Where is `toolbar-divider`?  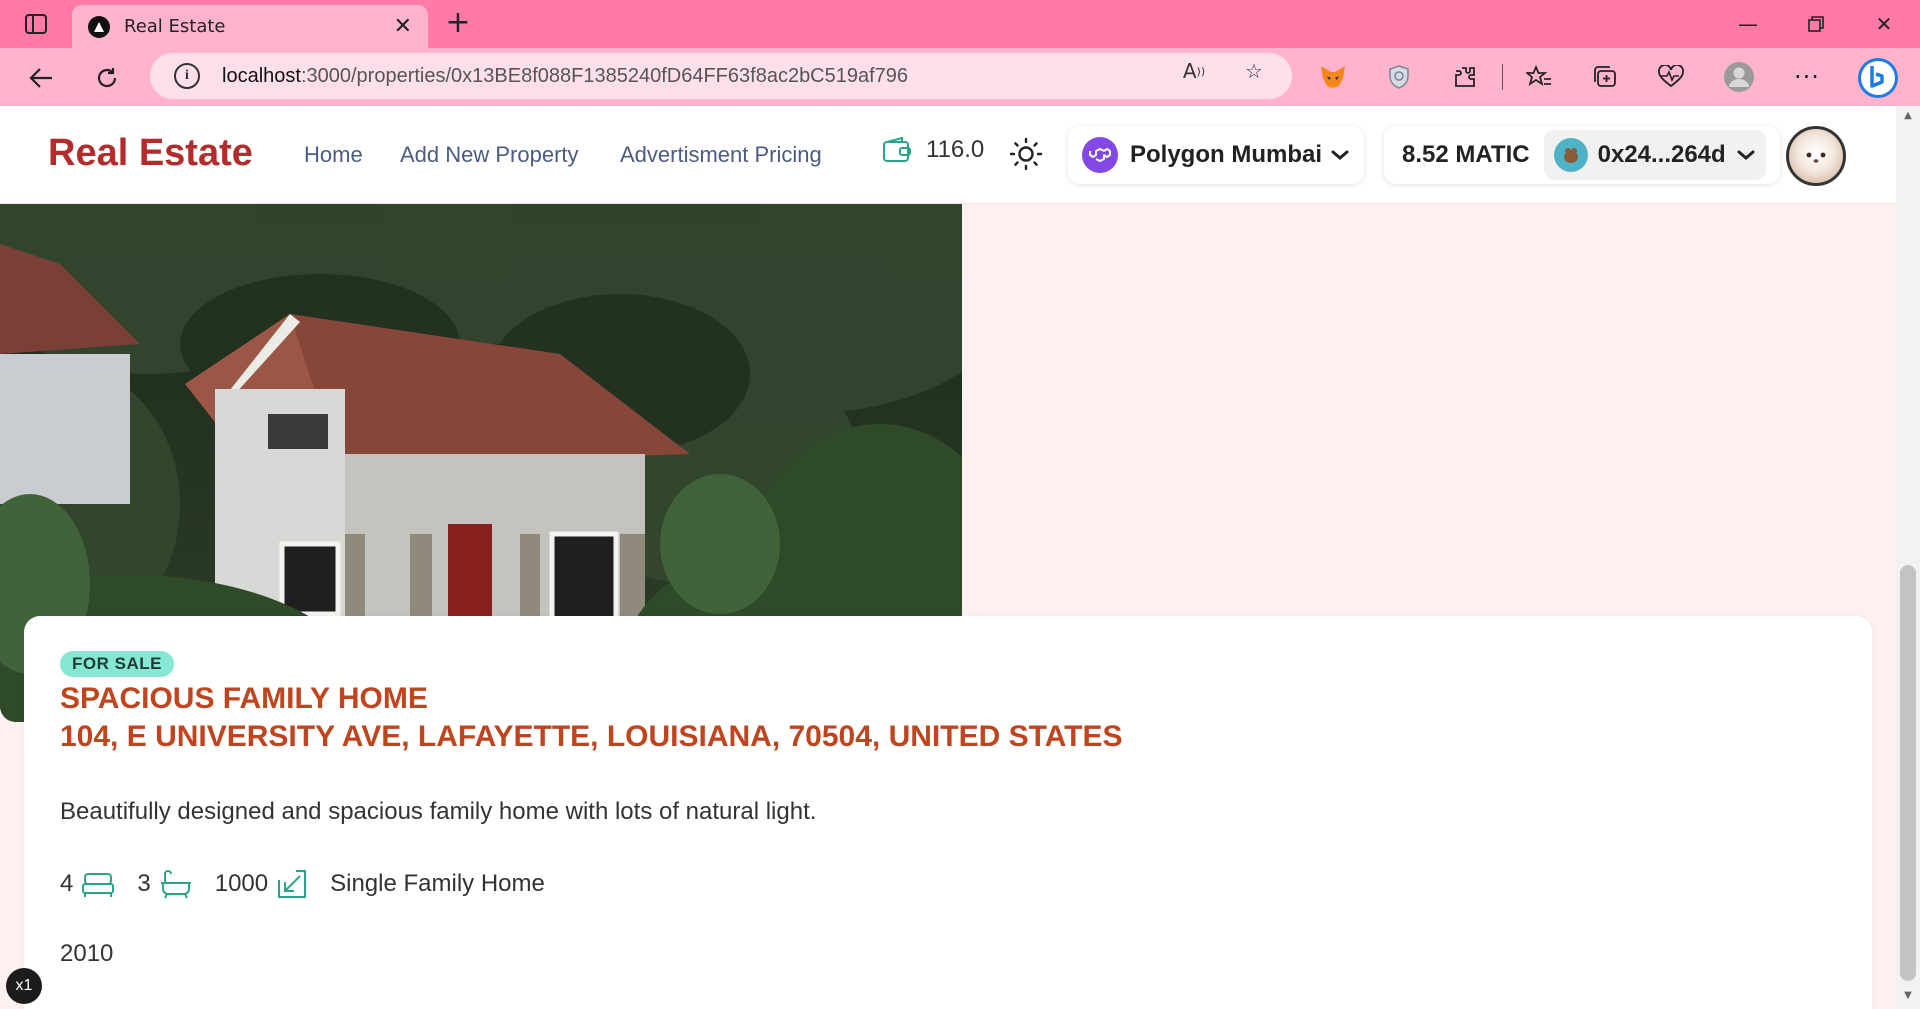
toolbar-divider is located at coordinates (1502, 77).